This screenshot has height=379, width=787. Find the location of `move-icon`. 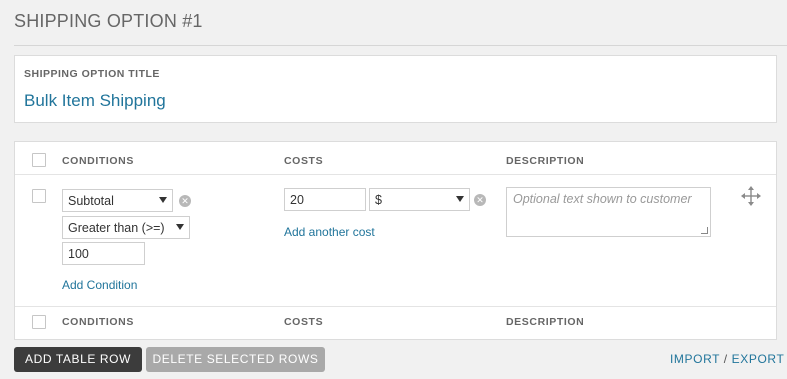

move-icon is located at coordinates (751, 196).